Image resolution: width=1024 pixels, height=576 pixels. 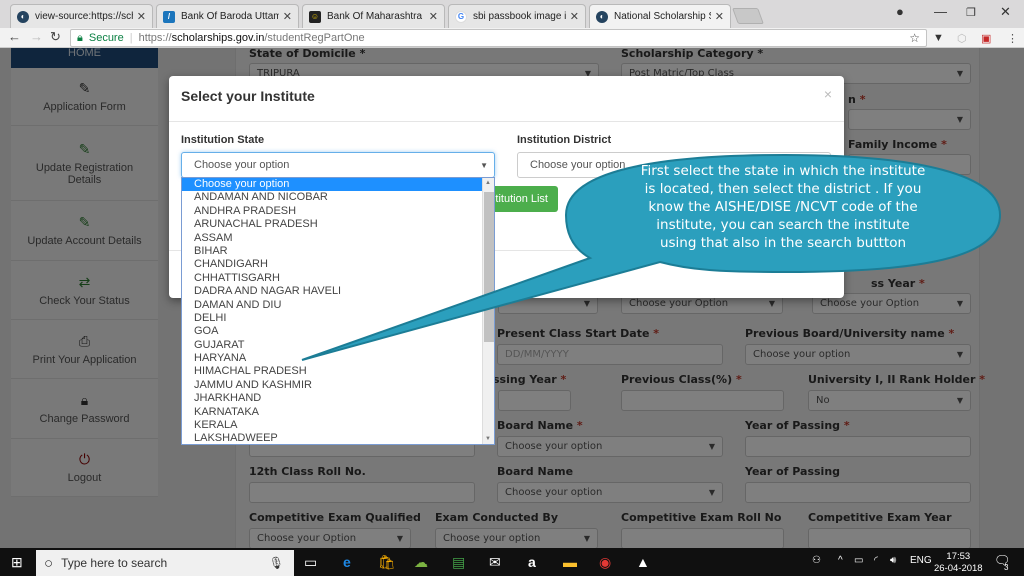 What do you see at coordinates (338, 371) in the screenshot?
I see `dropdown-option: HIMACHAL PRADESH` at bounding box center [338, 371].